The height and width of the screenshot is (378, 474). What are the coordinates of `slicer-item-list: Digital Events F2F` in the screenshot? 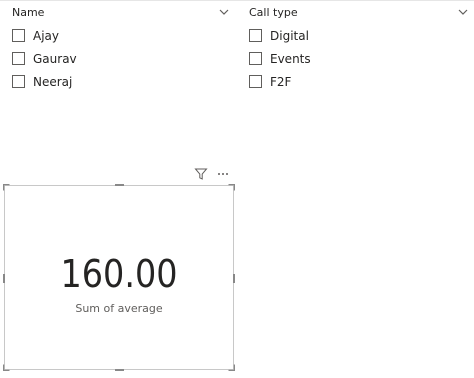 It's located at (360, 58).